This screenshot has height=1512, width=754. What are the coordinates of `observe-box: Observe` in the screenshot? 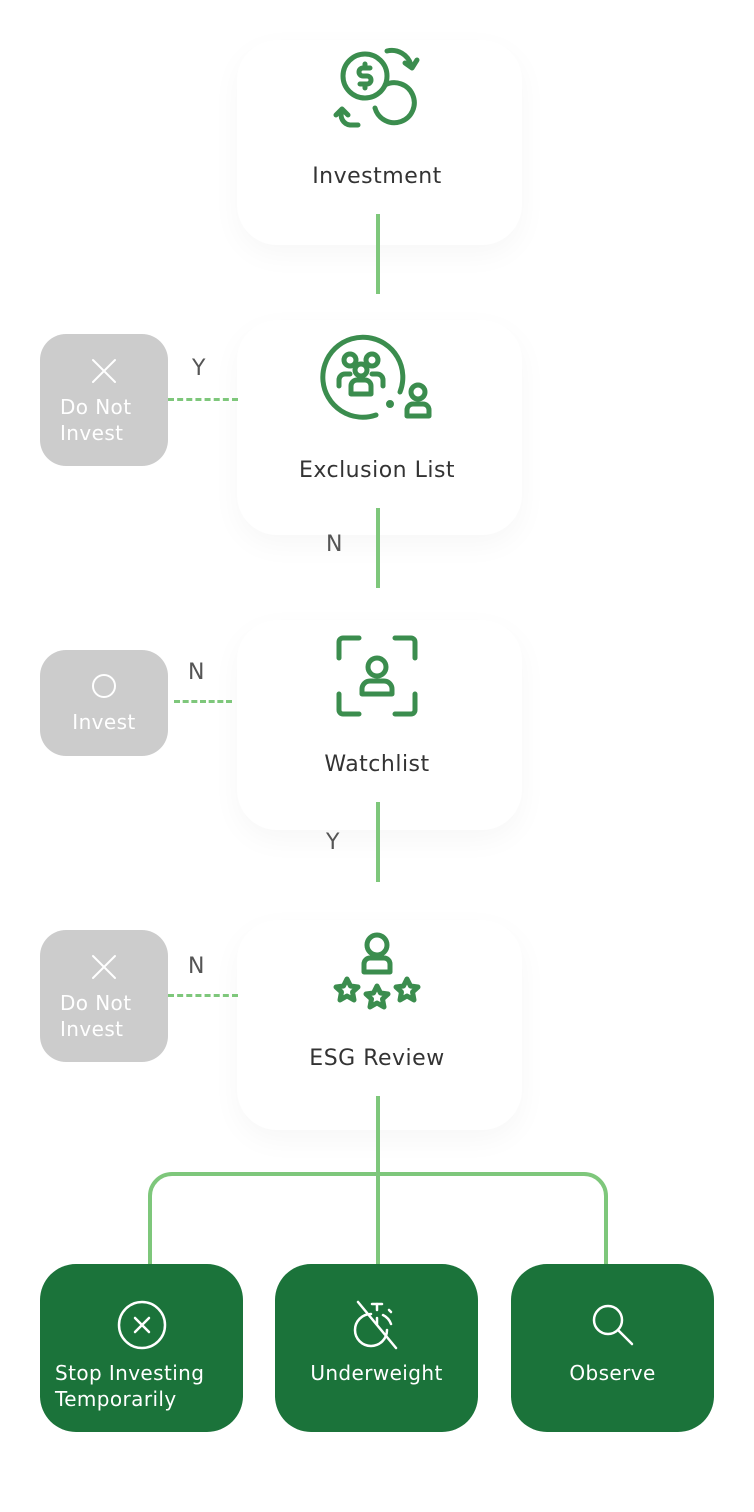 It's located at (612, 1348).